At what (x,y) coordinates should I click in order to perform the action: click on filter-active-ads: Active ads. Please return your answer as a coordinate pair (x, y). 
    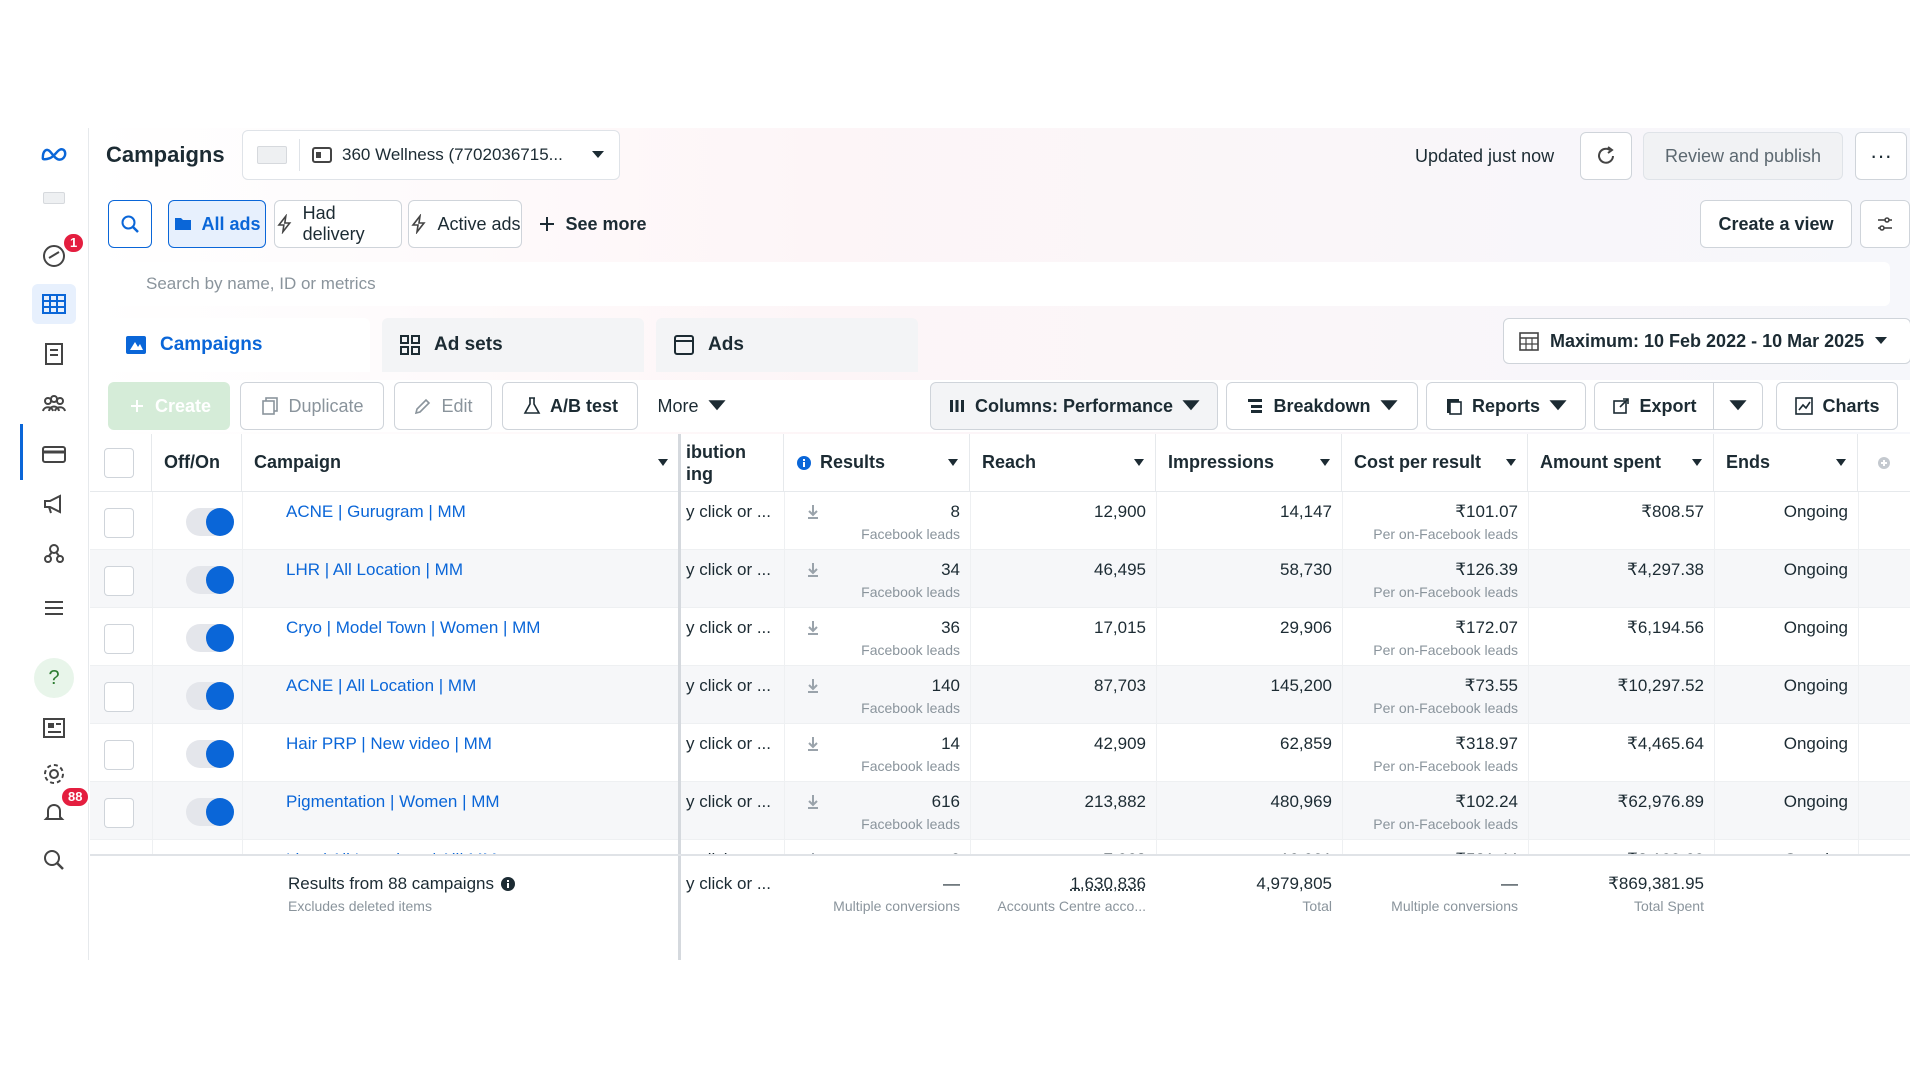
    Looking at the image, I should click on (465, 224).